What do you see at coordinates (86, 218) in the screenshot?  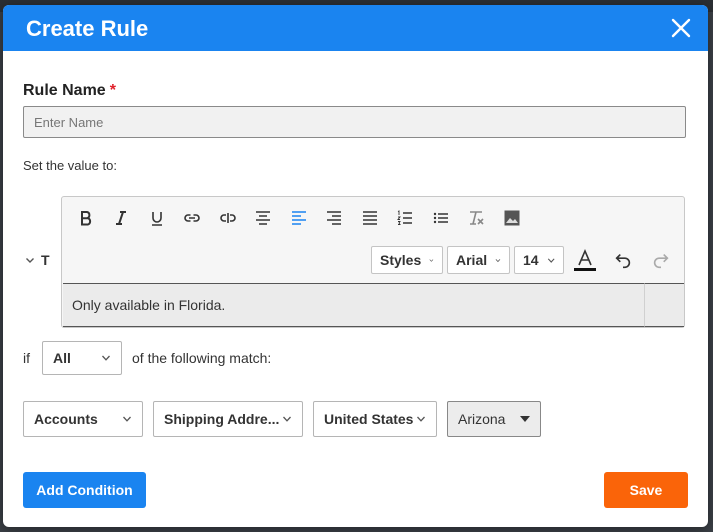 I see `bold-icon` at bounding box center [86, 218].